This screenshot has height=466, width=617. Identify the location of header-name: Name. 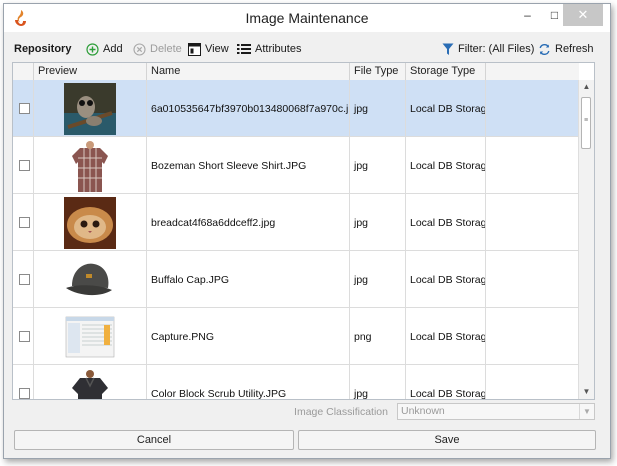
(248, 71).